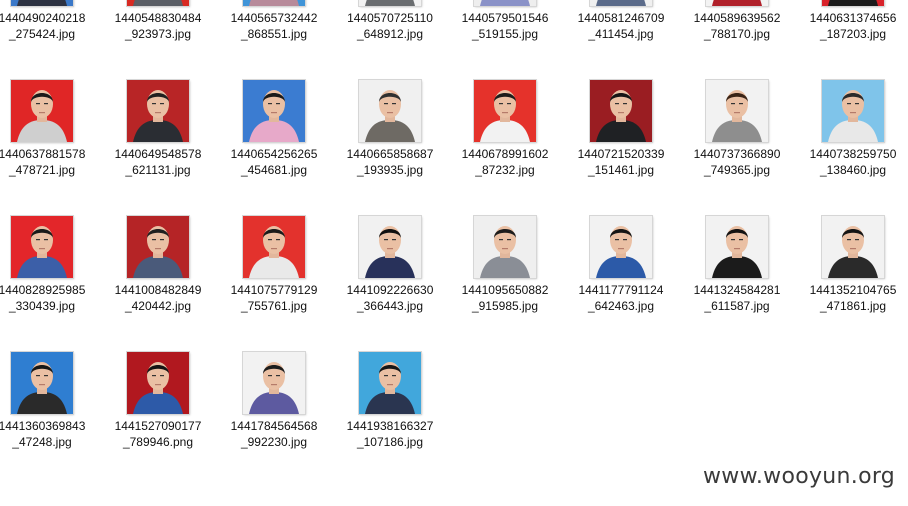 This screenshot has width=908, height=506. I want to click on file-name-line-1: 1440570725110, so click(390, 18).